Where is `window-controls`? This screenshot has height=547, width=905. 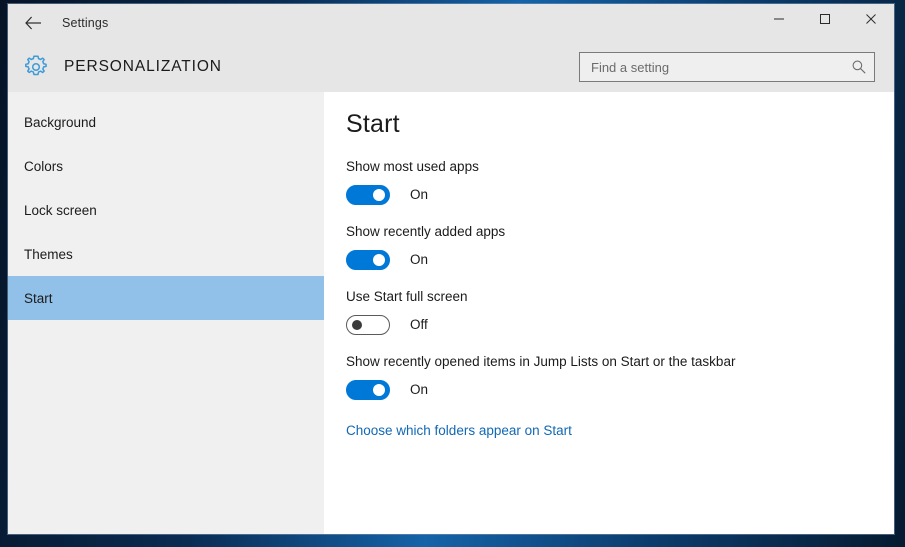 window-controls is located at coordinates (825, 23).